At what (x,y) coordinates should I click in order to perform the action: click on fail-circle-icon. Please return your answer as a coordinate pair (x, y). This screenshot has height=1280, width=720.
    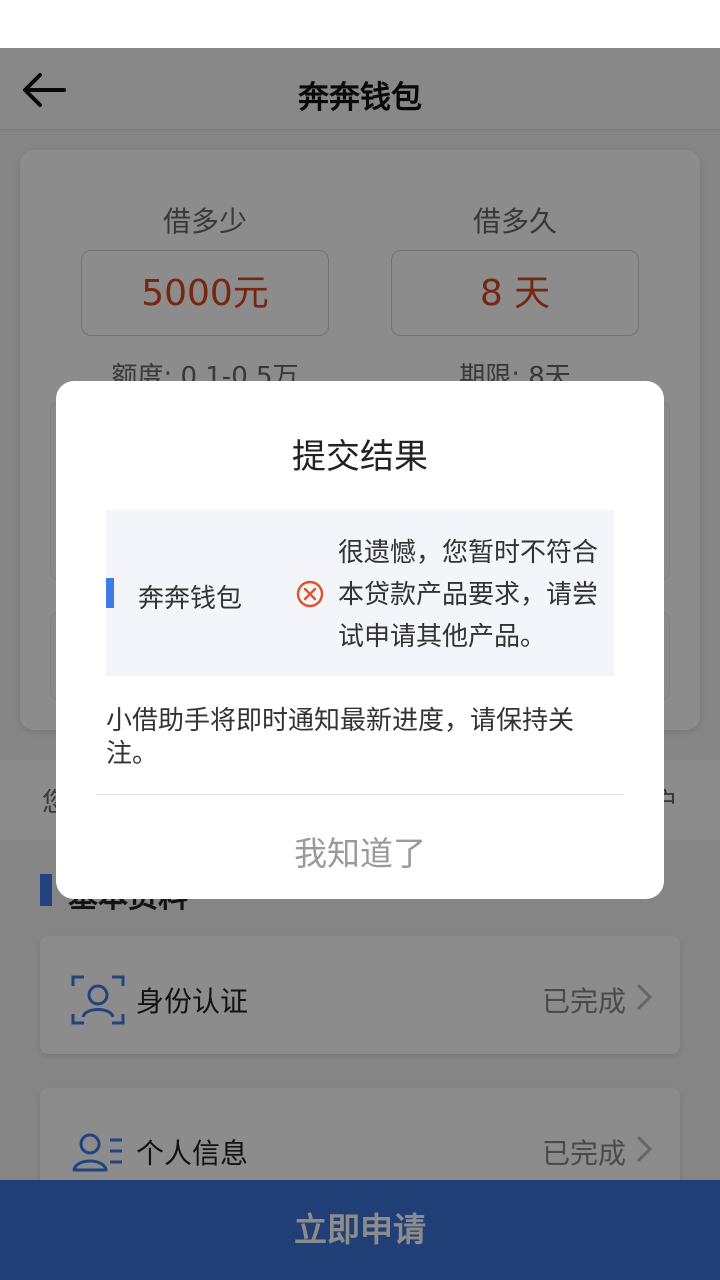
    Looking at the image, I should click on (310, 594).